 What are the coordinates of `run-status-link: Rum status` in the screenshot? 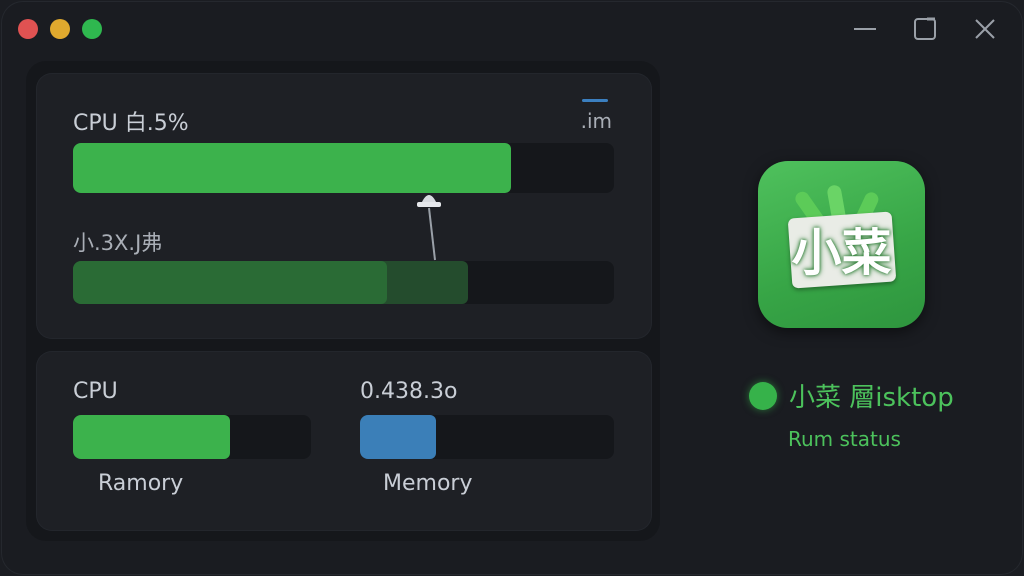 It's located at (844, 439).